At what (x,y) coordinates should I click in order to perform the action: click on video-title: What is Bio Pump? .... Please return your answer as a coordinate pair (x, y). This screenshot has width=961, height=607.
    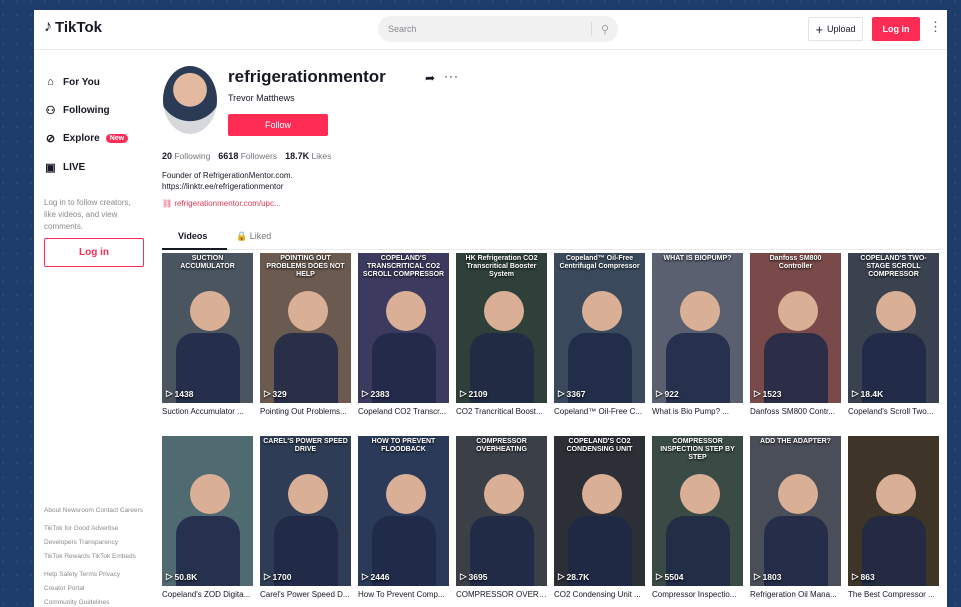
    Looking at the image, I should click on (697, 411).